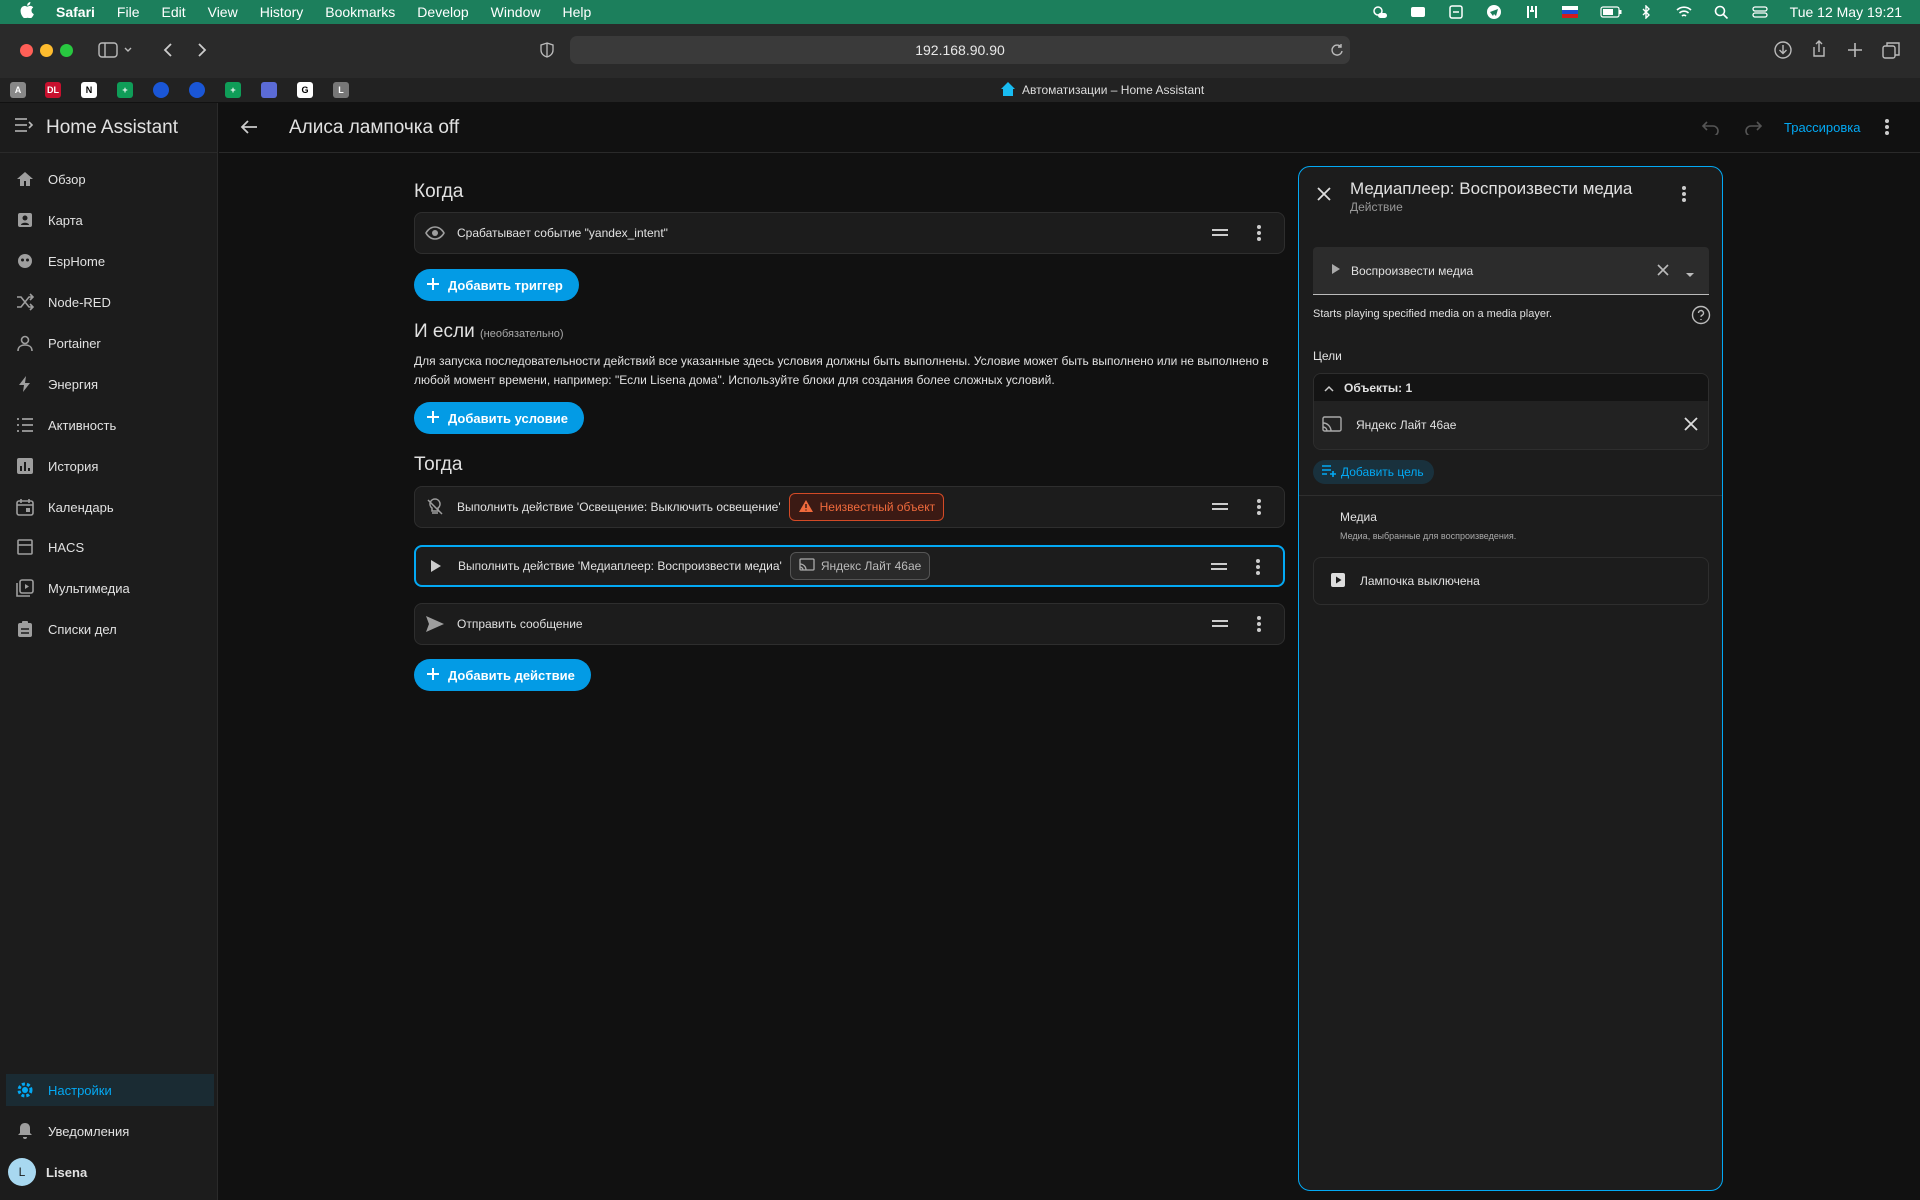 This screenshot has height=1200, width=1920. I want to click on zoom-window-button, so click(66, 50).